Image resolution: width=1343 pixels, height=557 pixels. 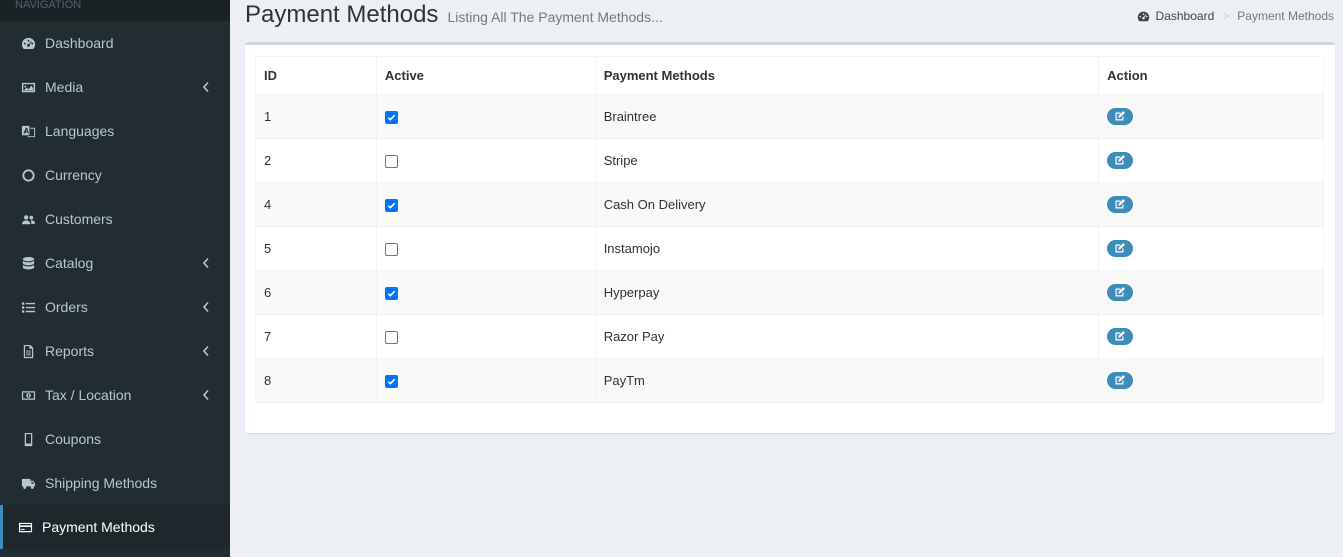 What do you see at coordinates (342, 14) in the screenshot?
I see `page-title: Payment Methods` at bounding box center [342, 14].